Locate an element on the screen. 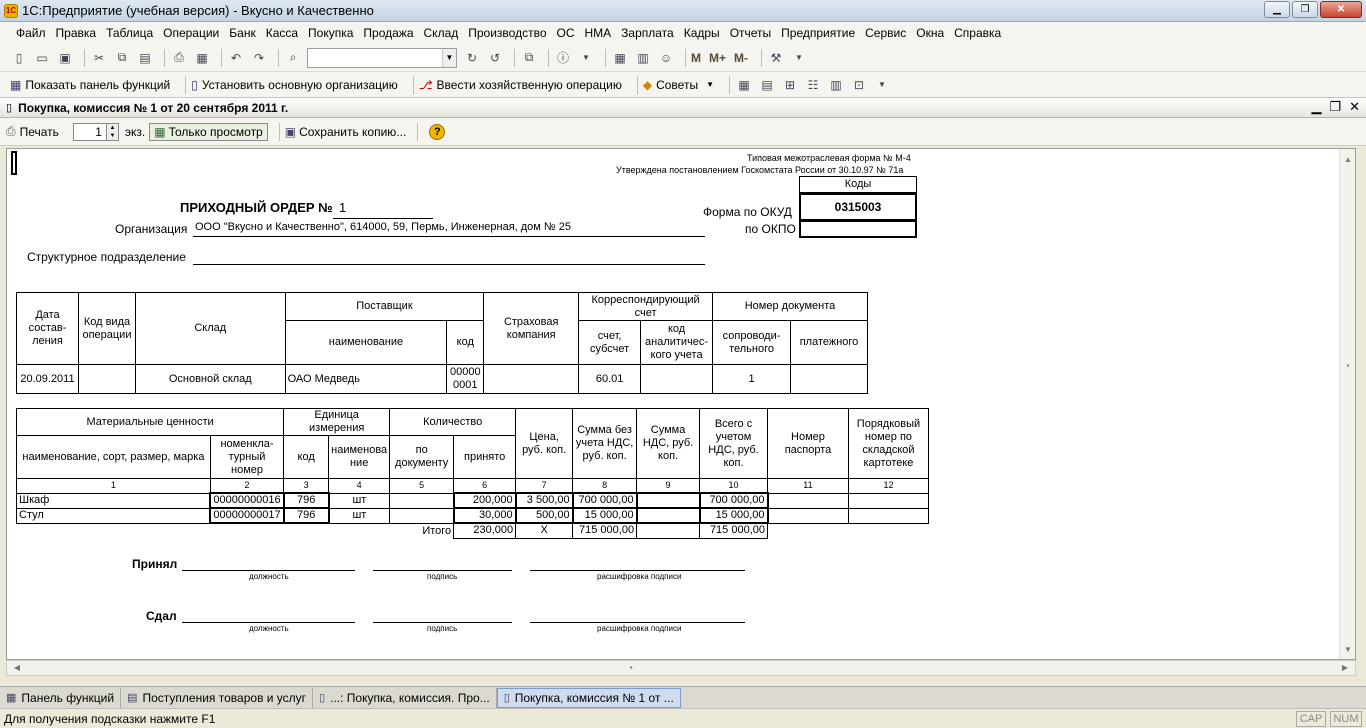 The height and width of the screenshot is (728, 1366). table-icon: ▤ is located at coordinates (767, 85).